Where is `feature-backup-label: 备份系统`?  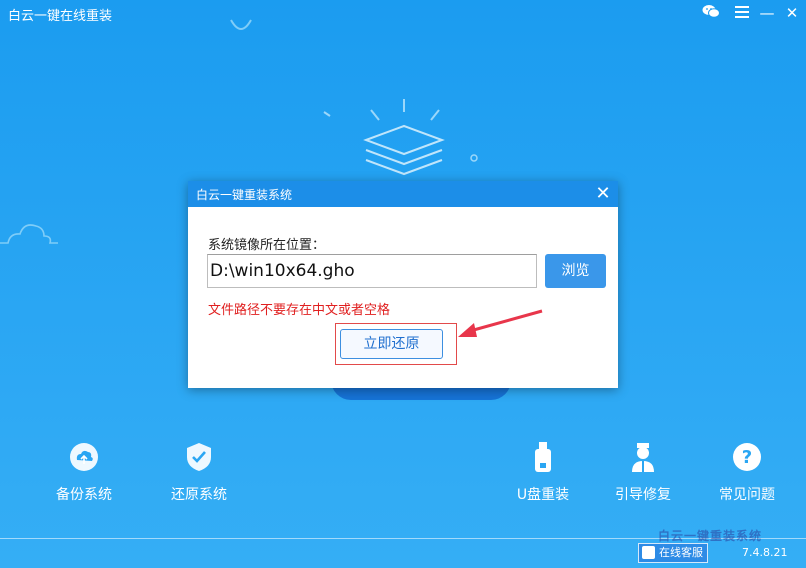 feature-backup-label: 备份系统 is located at coordinates (84, 495).